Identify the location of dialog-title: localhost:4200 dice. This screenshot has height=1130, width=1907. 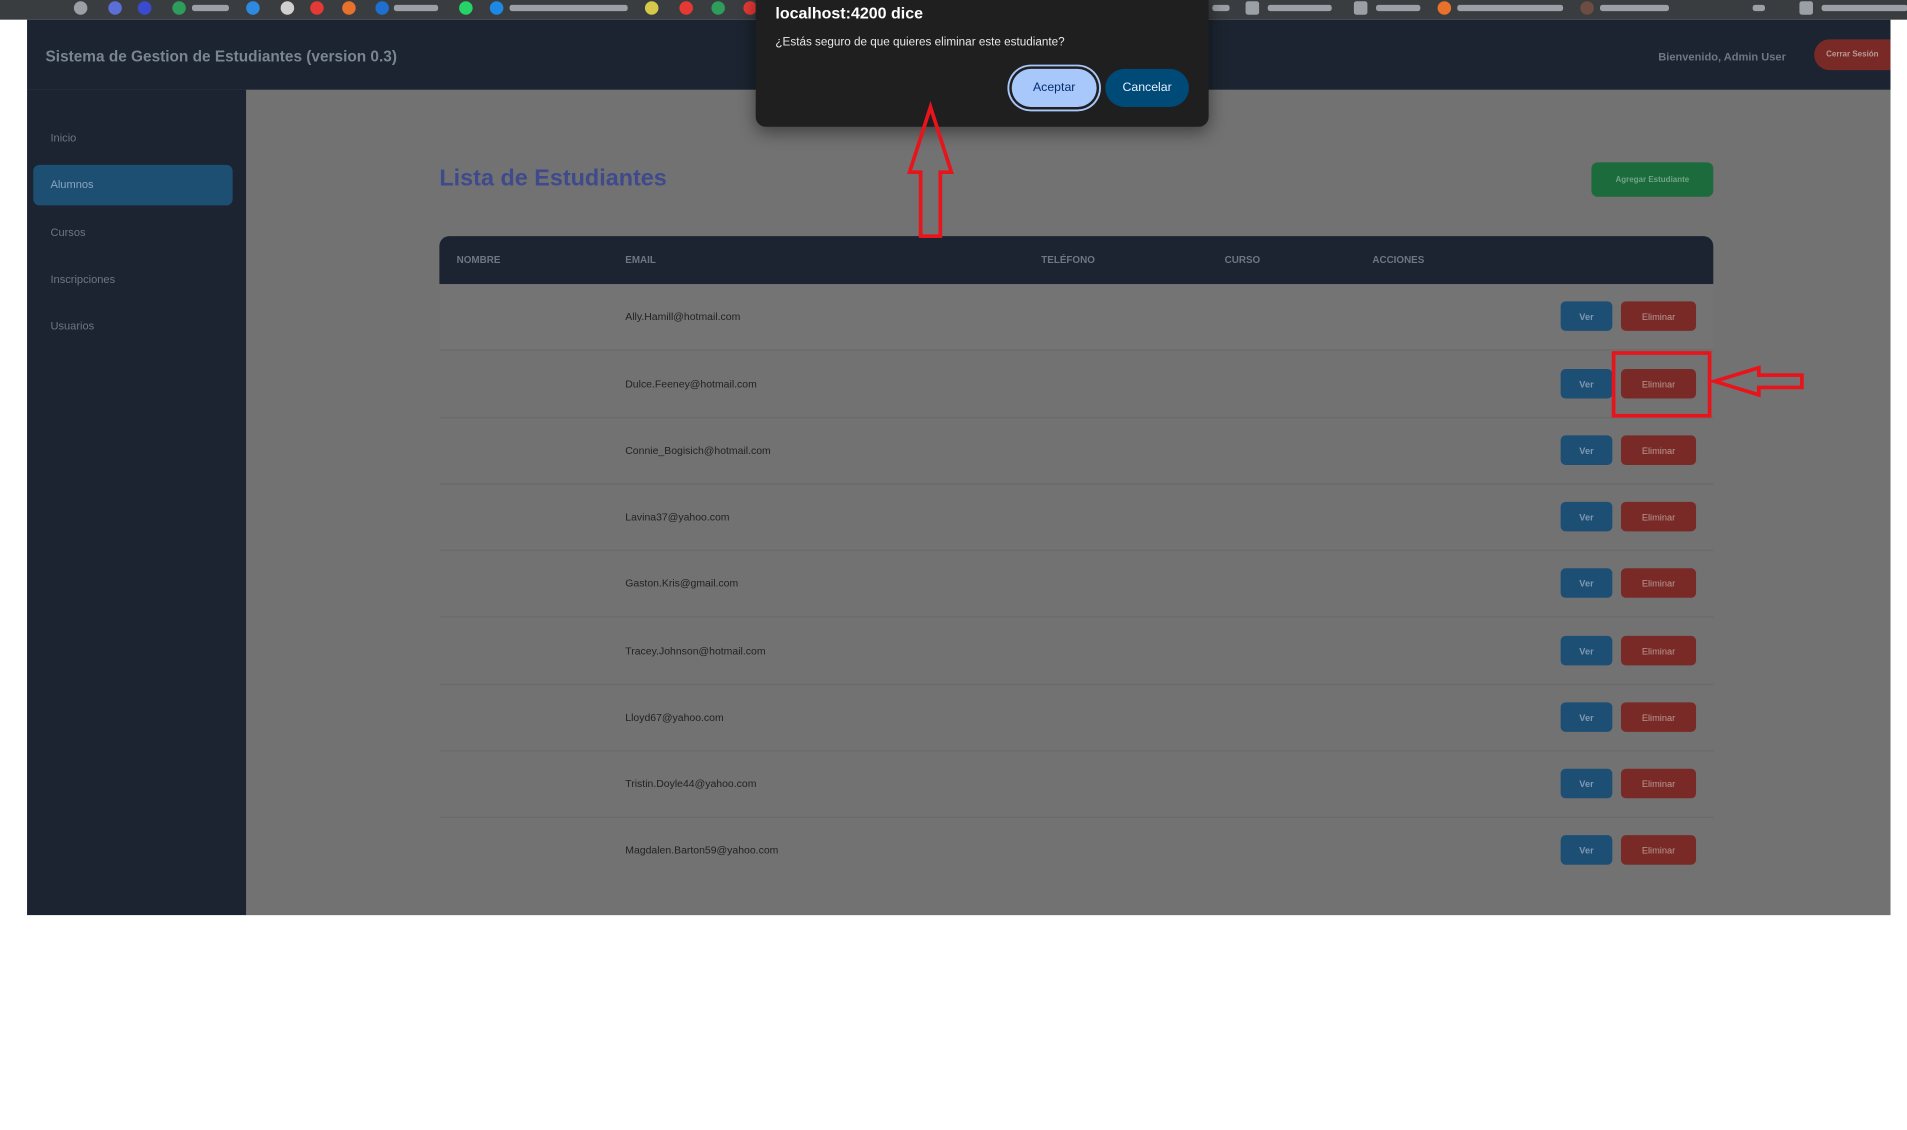
(849, 13).